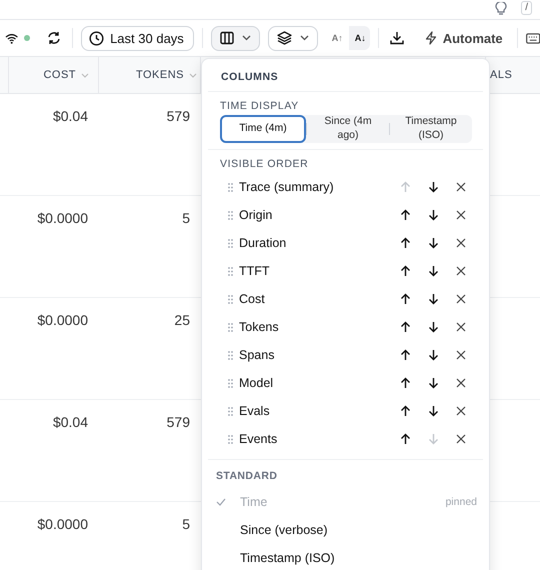 The width and height of the screenshot is (540, 570). Describe the element at coordinates (348, 129) in the screenshot. I see `time-display-option: Since (4m ago)` at that location.